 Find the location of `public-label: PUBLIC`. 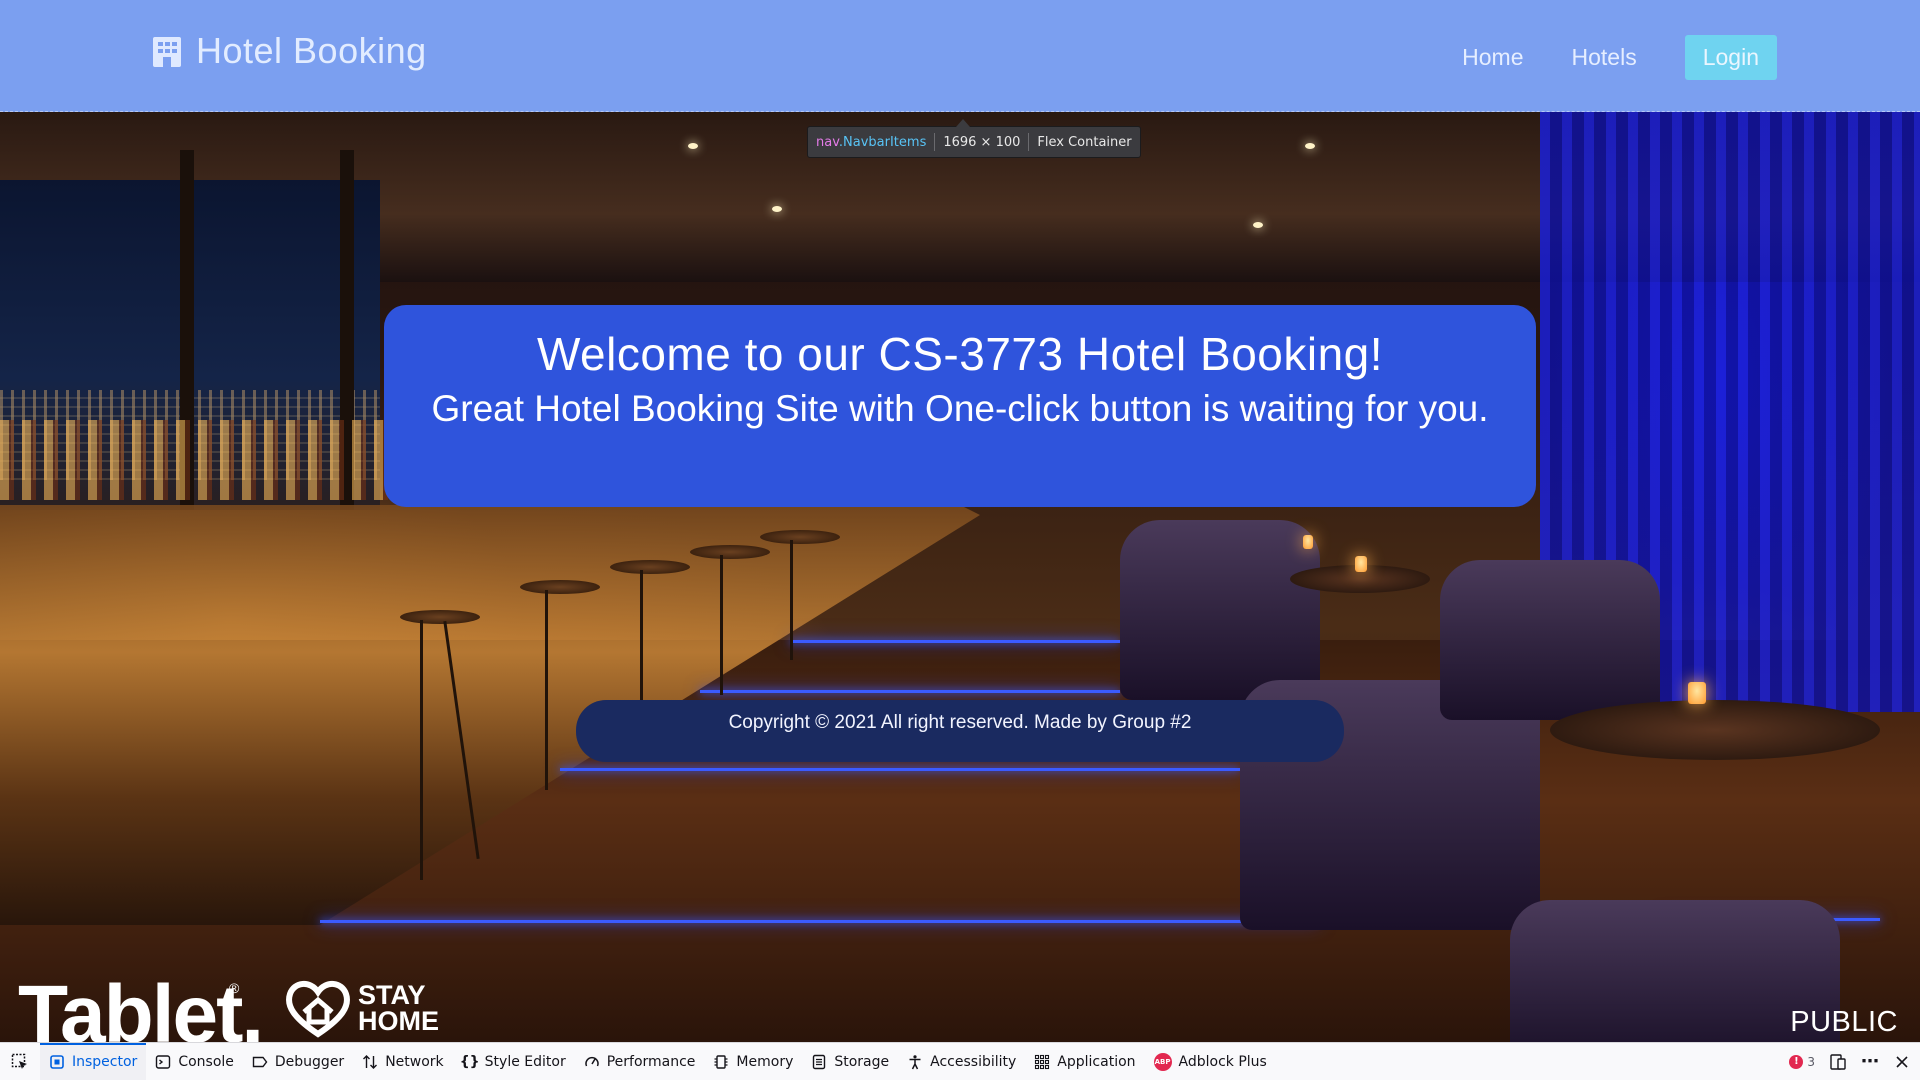

public-label: PUBLIC is located at coordinates (1844, 1022).